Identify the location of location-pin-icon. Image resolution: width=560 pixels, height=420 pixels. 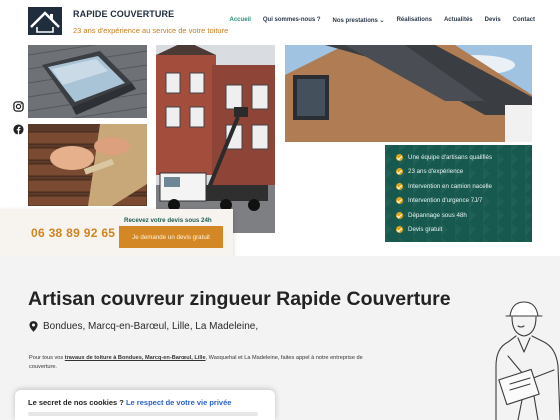
(33, 326).